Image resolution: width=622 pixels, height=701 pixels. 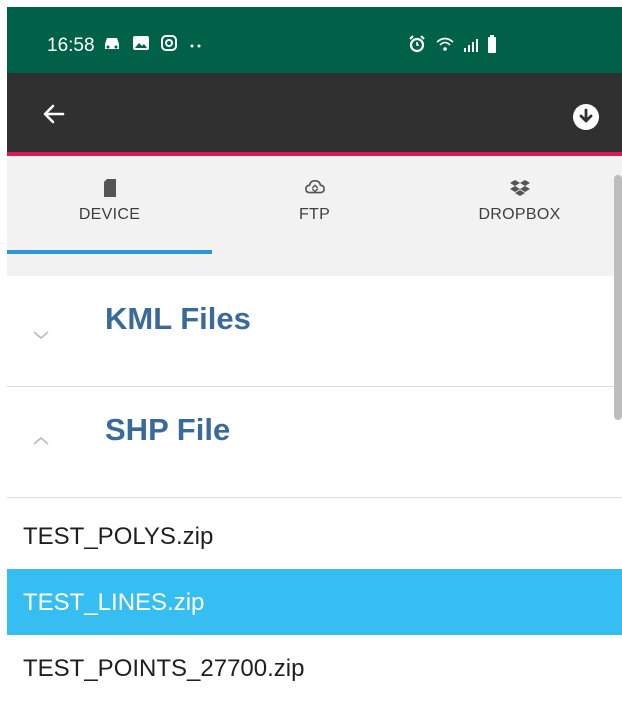 I want to click on chevron-down-icon, so click(x=41, y=337).